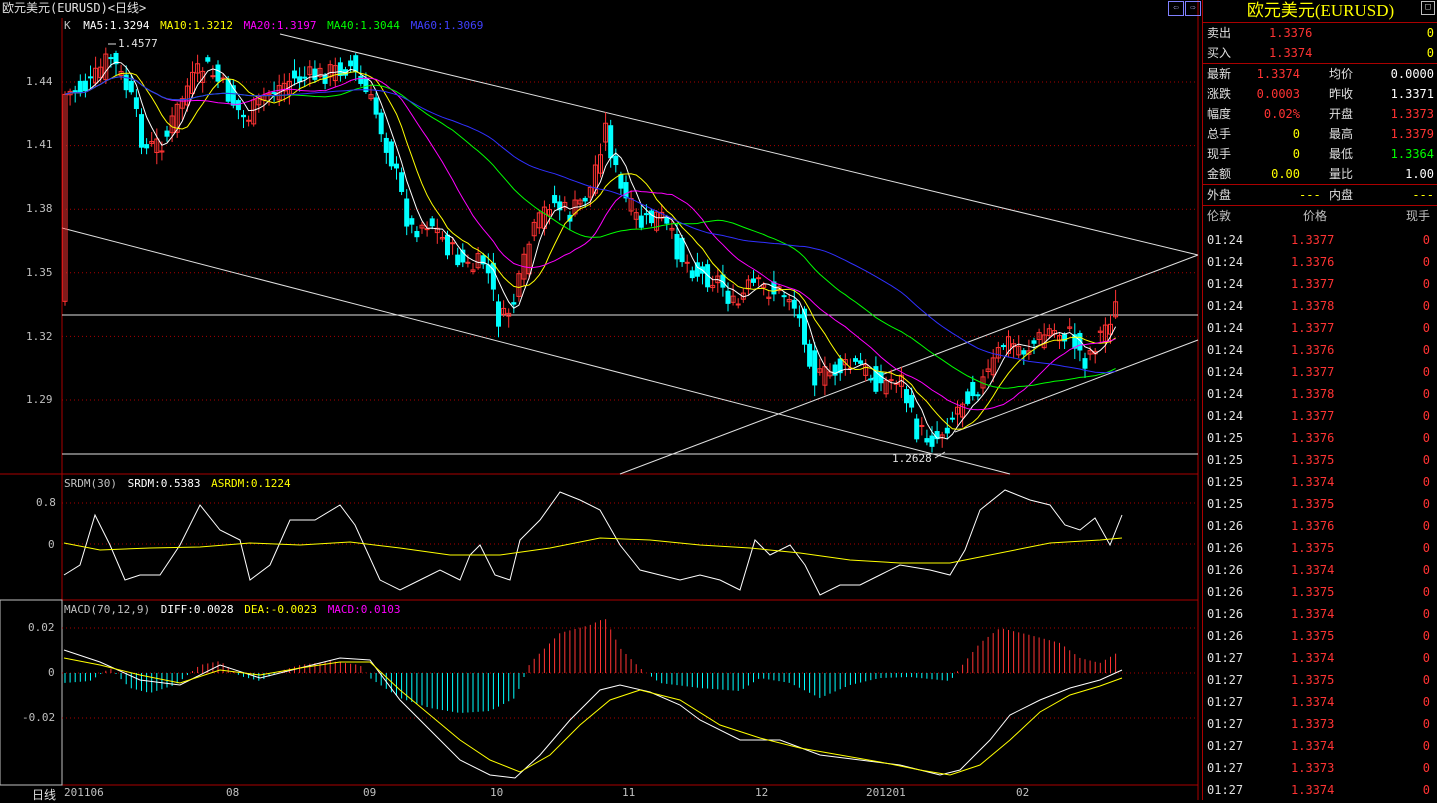 This screenshot has width=1437, height=803. I want to click on asrdm-value: ASRDM:0.1224, so click(251, 483).